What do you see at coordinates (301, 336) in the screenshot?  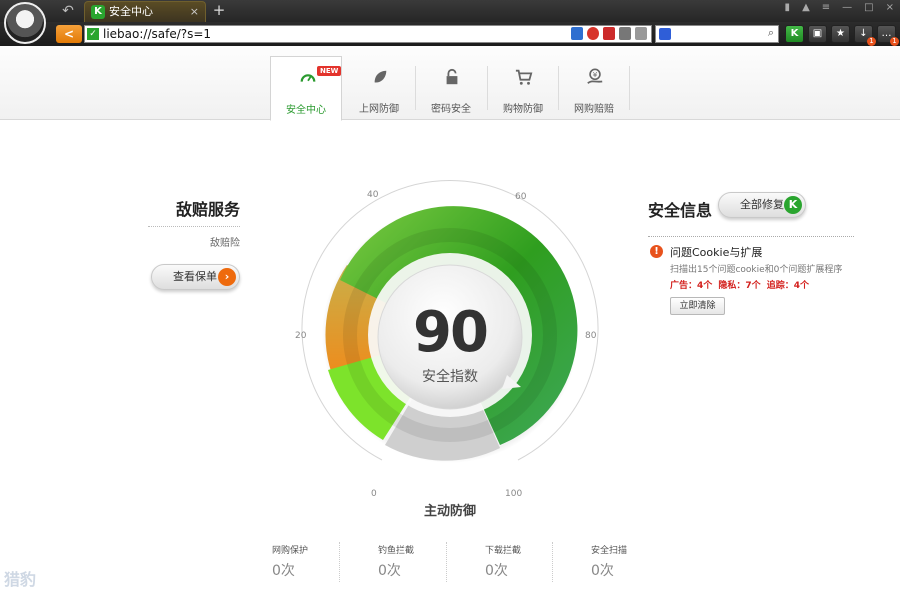 I see `gauge-tick: 20` at bounding box center [301, 336].